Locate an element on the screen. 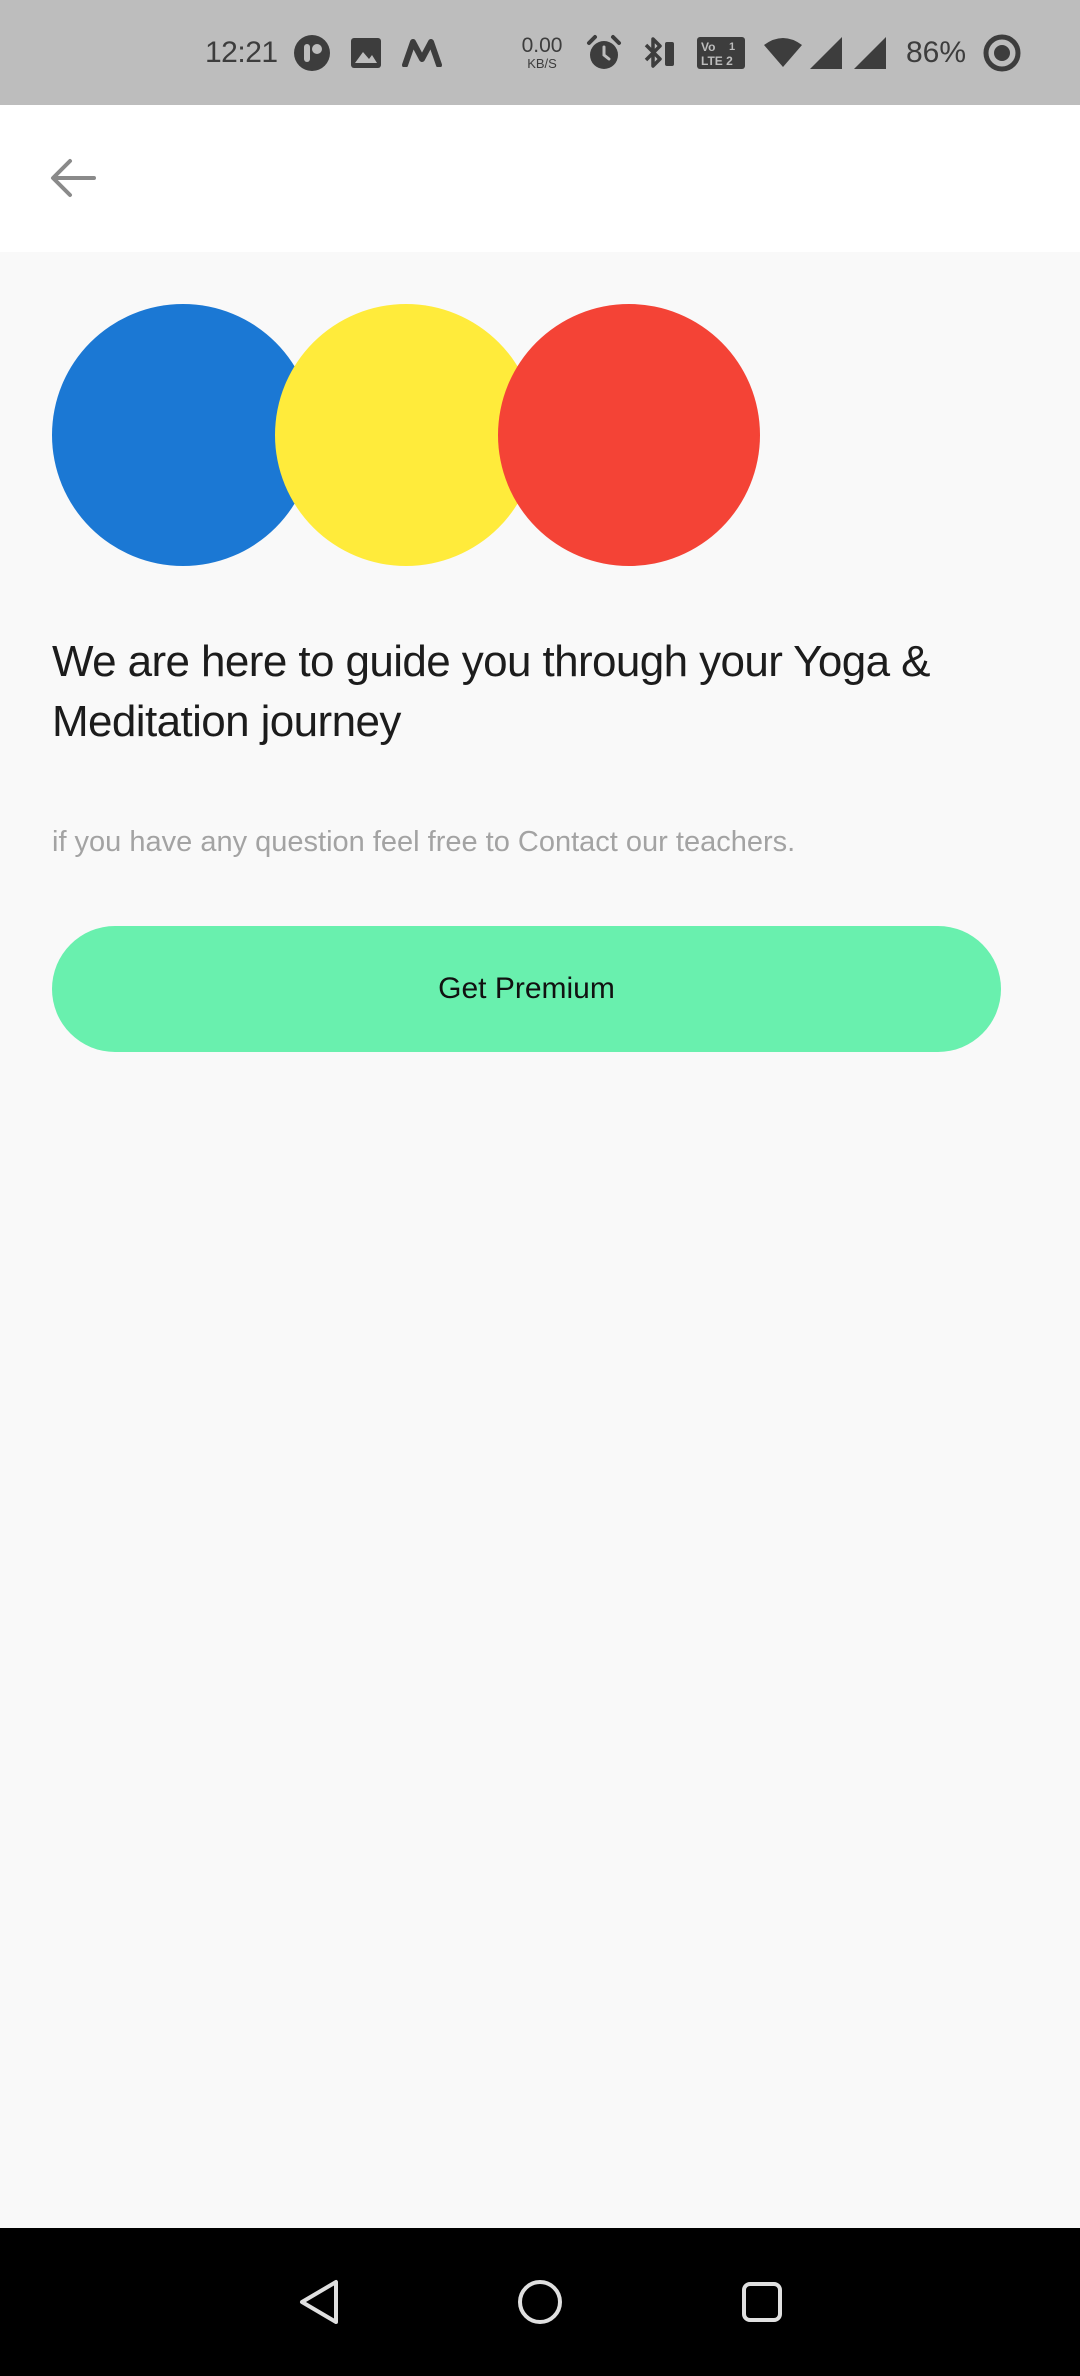 Image resolution: width=1080 pixels, height=2376 pixels. network-speed-value: 0.00 is located at coordinates (542, 45).